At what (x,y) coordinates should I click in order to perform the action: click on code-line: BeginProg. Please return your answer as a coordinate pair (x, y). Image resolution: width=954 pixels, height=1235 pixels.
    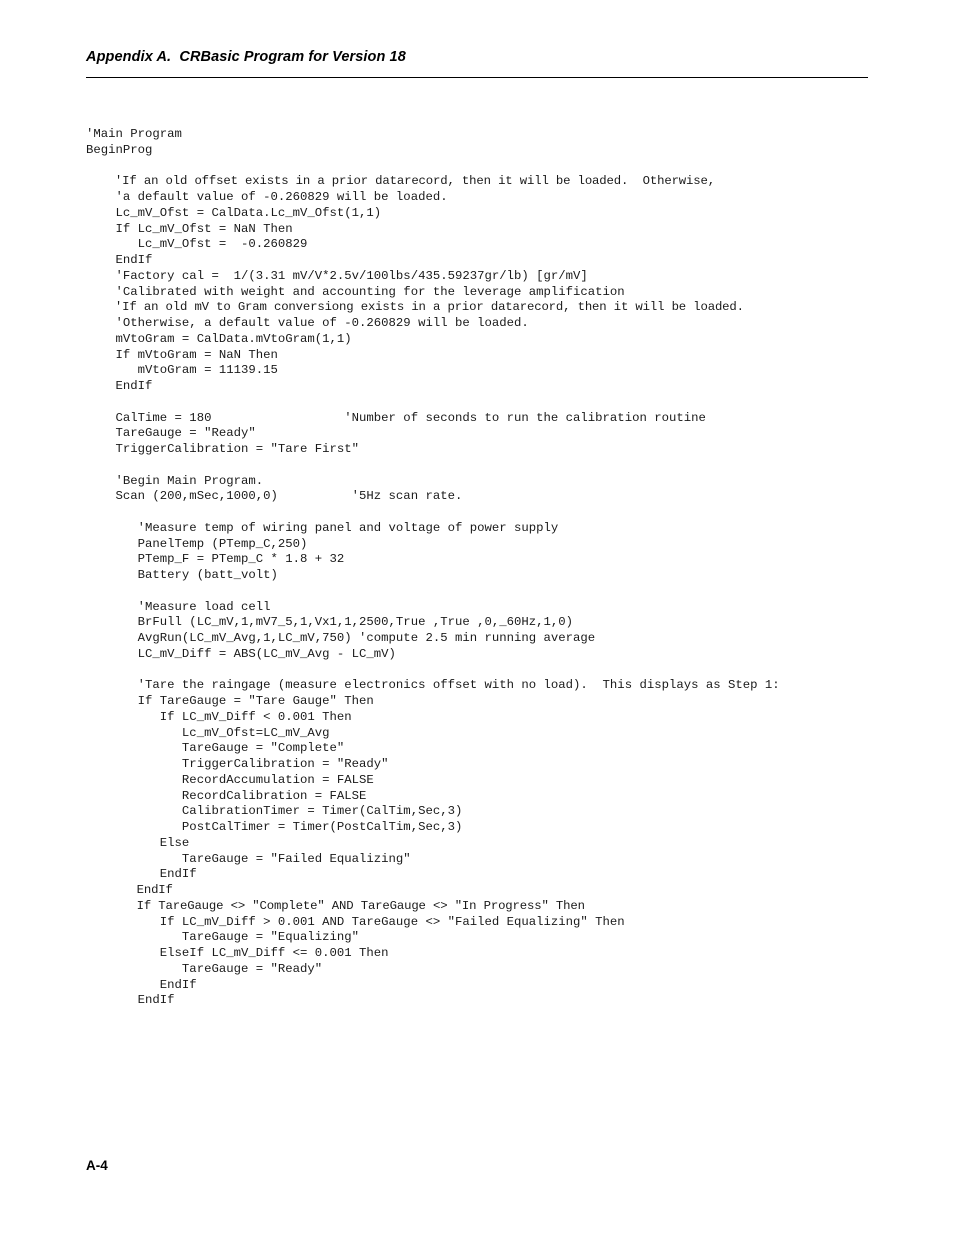
    Looking at the image, I should click on (119, 149).